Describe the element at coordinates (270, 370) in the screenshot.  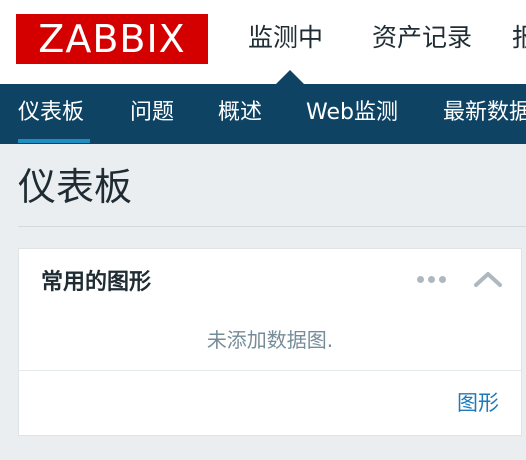
I see `widget-footer-divider` at that location.